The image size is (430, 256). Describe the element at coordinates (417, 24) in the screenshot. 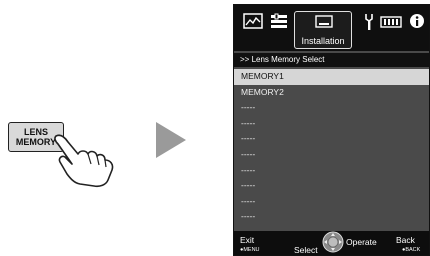

I see `info-icon` at that location.